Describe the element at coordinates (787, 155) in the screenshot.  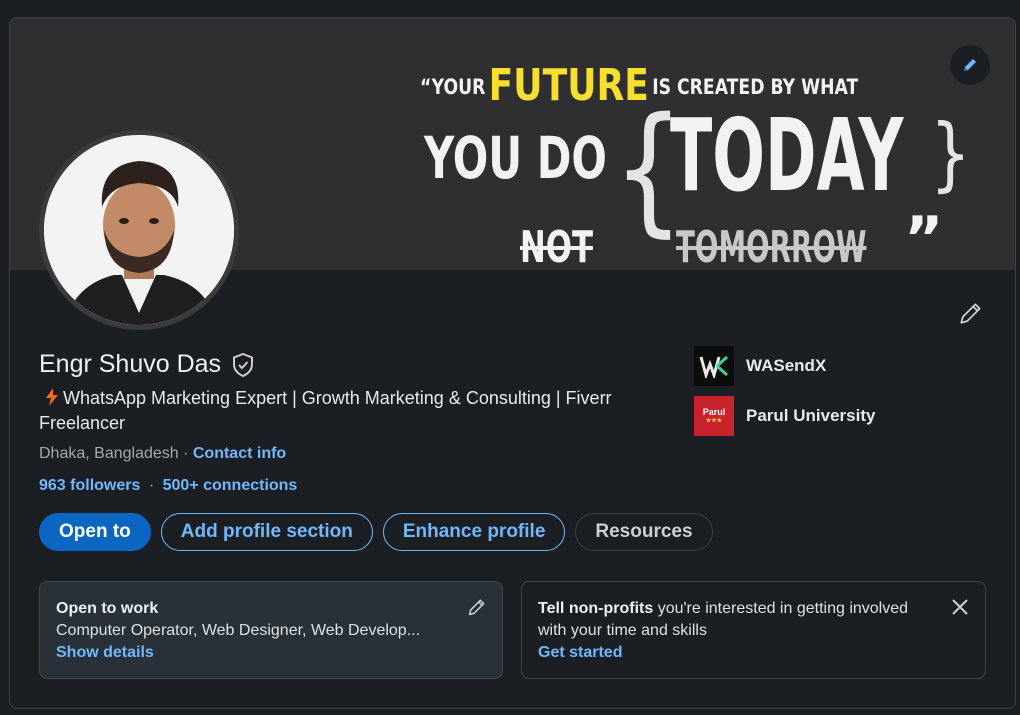
I see `quote-today-text: TODAY` at that location.